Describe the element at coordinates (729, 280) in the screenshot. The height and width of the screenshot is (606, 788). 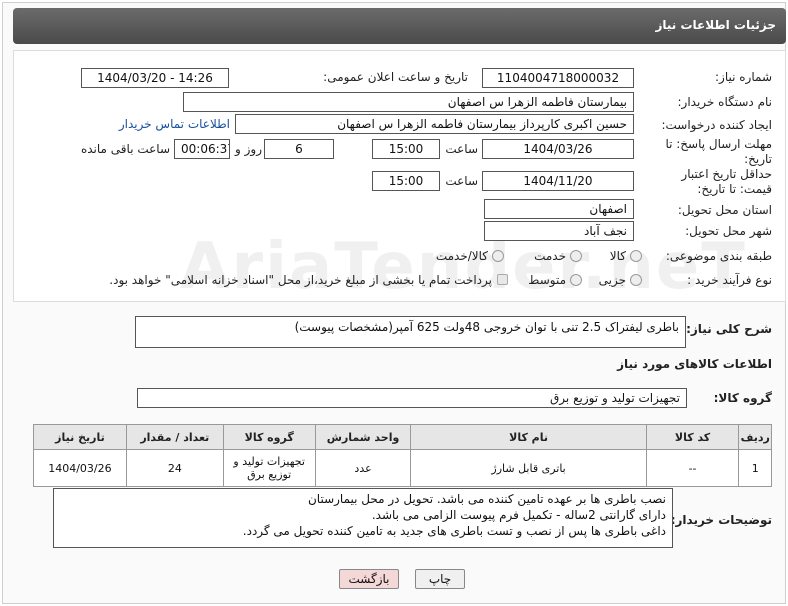
I see `process-label: نوع فرآیند خرید :` at that location.